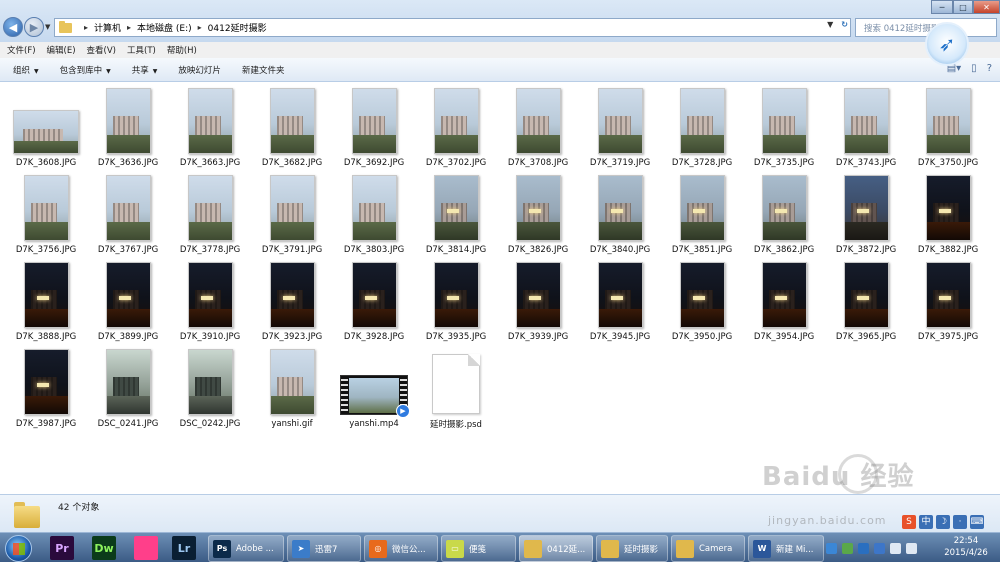 The height and width of the screenshot is (562, 1000). What do you see at coordinates (128, 389) in the screenshot?
I see `file-item: DSC_0241.JPG` at bounding box center [128, 389].